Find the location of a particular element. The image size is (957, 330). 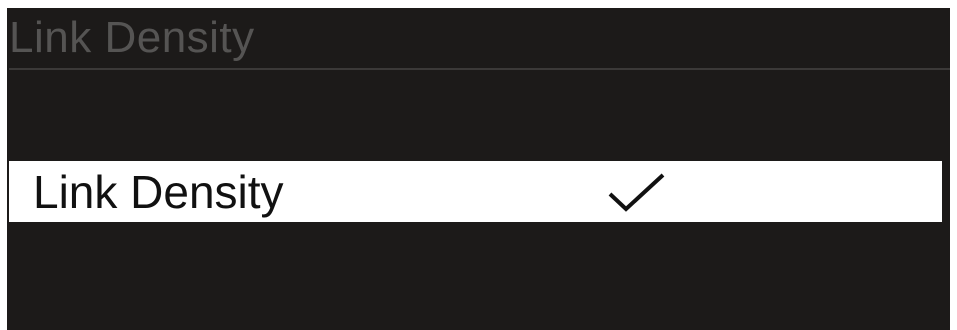

menu-item-label: Link Density is located at coordinates (158, 192).